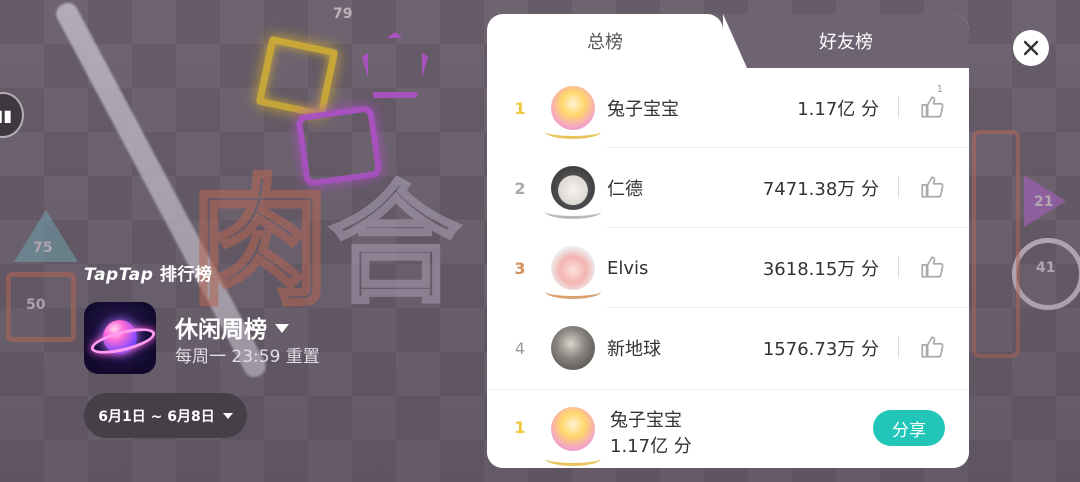  Describe the element at coordinates (838, 109) in the screenshot. I see `player-score: 1.17亿 分` at that location.